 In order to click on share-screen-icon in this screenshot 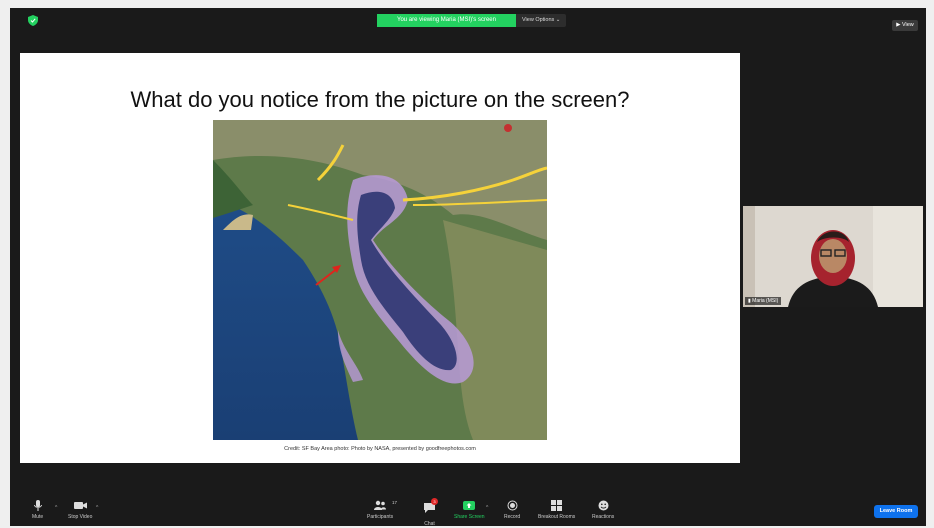, I will do `click(469, 505)`.